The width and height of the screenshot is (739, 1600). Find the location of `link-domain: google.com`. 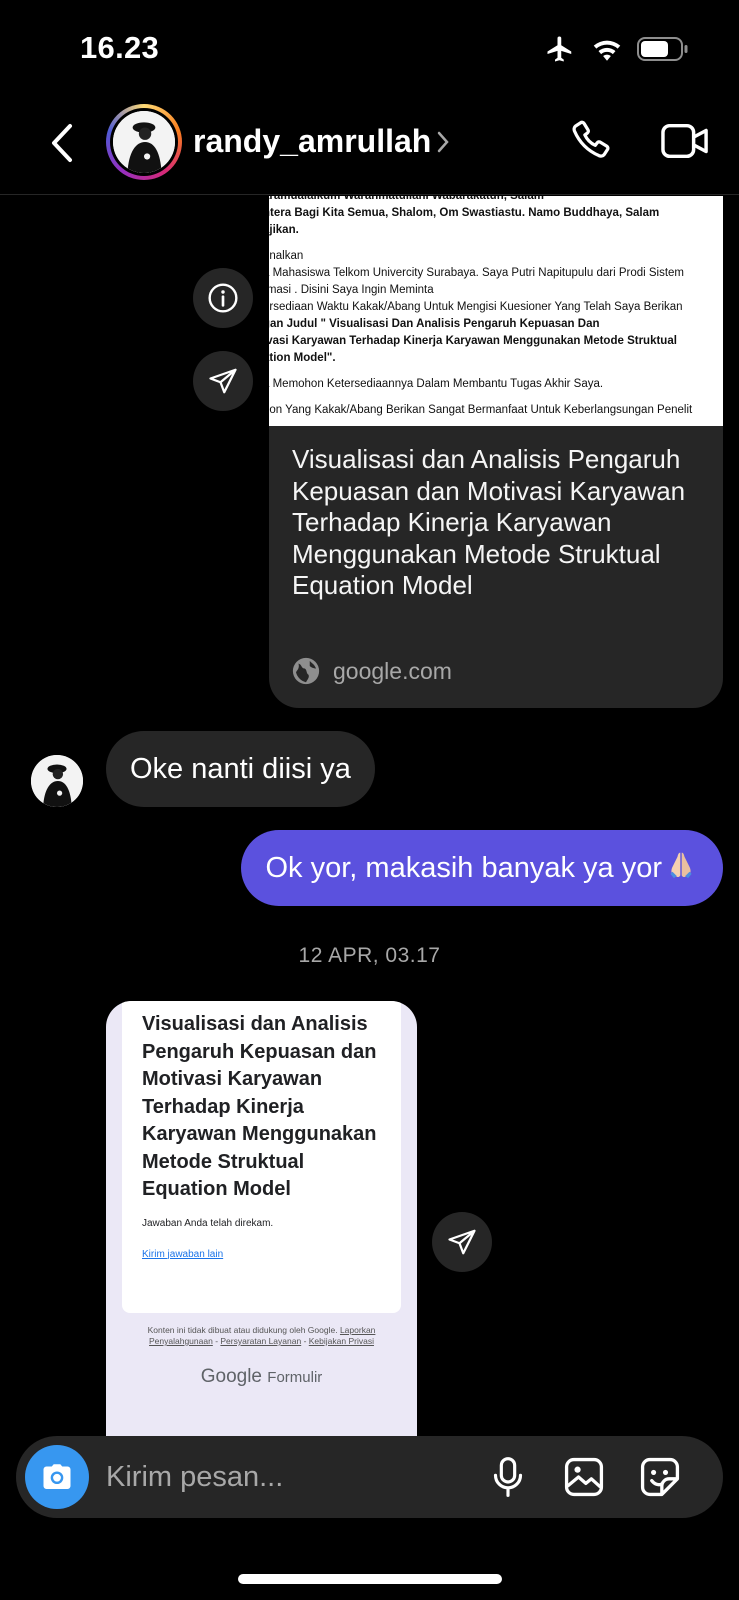

link-domain: google.com is located at coordinates (371, 671).